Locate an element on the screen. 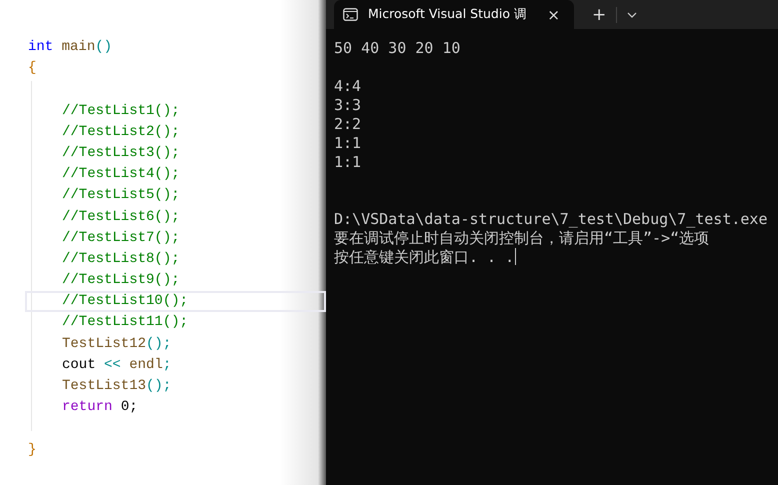 This screenshot has height=485, width=778. code-line: cout << endl; is located at coordinates (116, 365).